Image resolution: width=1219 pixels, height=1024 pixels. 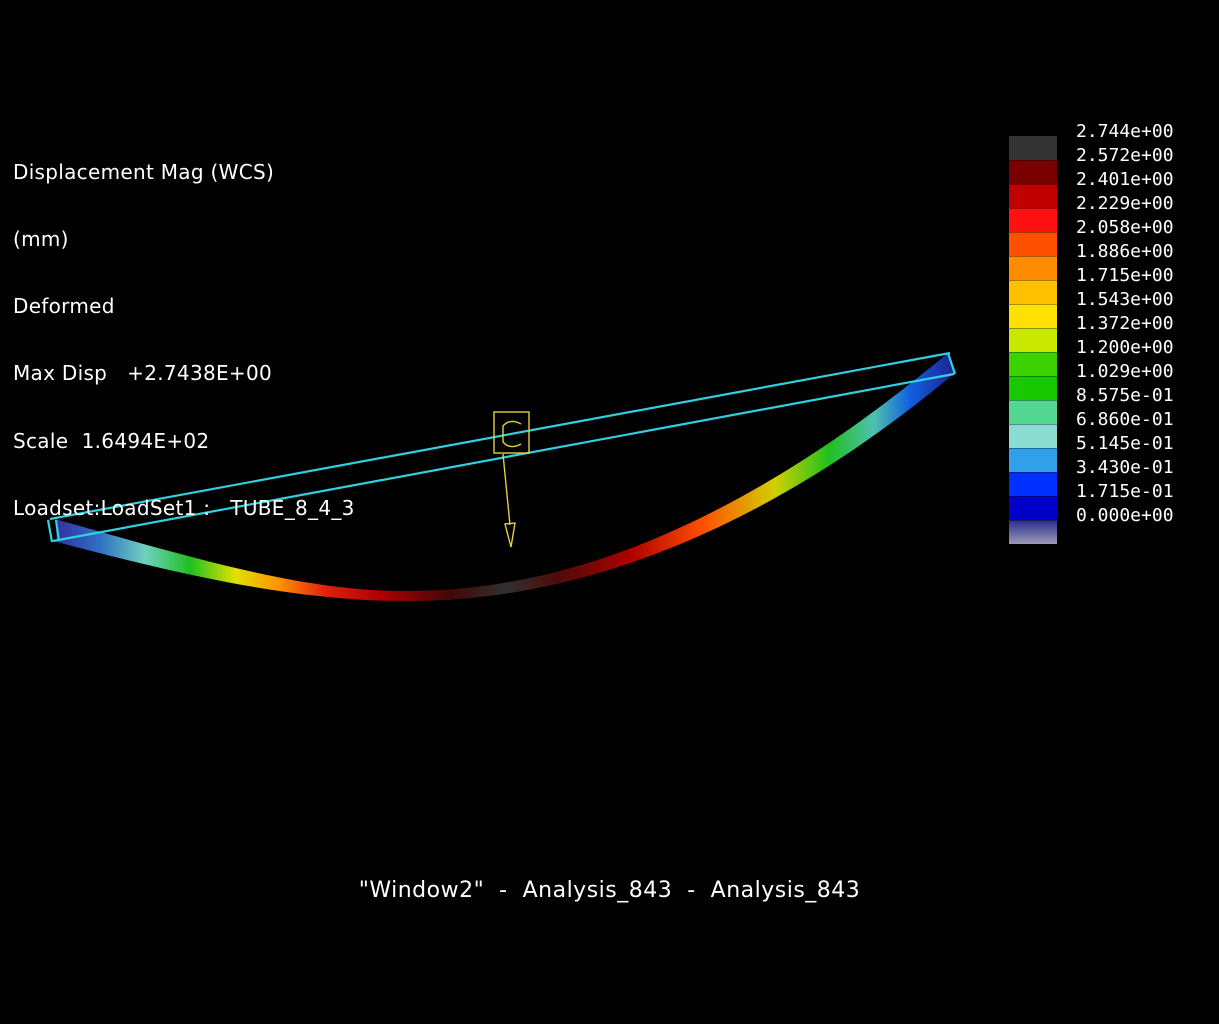 What do you see at coordinates (1125, 467) in the screenshot?
I see `legend-label: 3.430e-01` at bounding box center [1125, 467].